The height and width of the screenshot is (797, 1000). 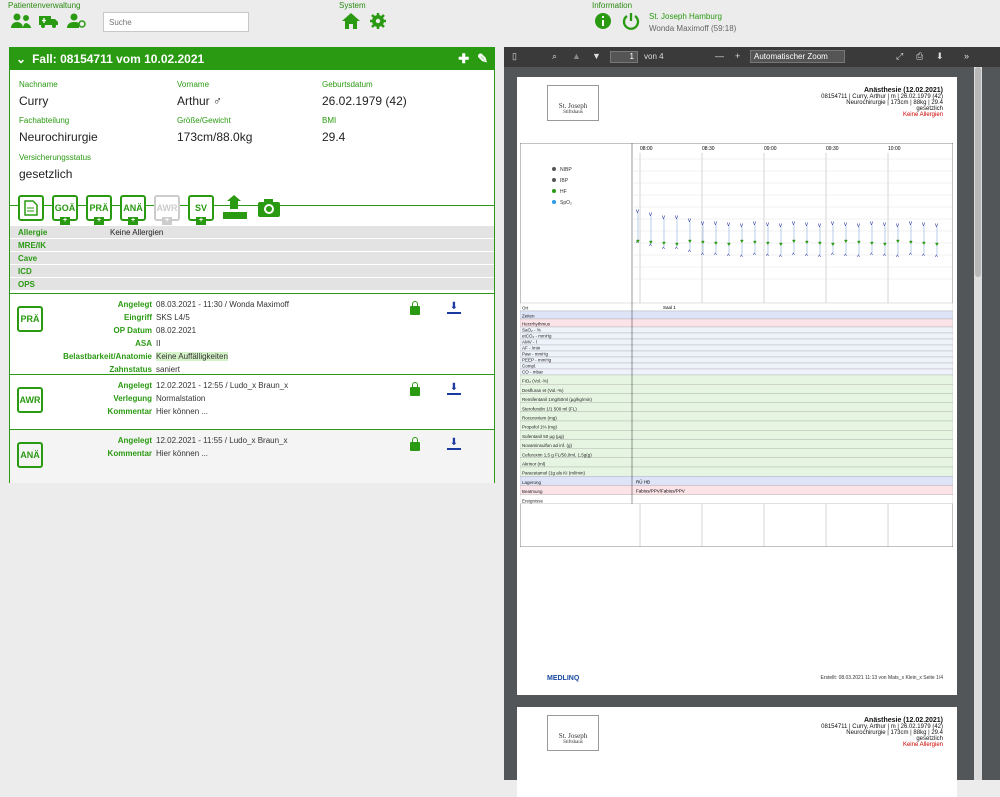 I want to click on search-icon: ⌕, so click(x=554, y=56).